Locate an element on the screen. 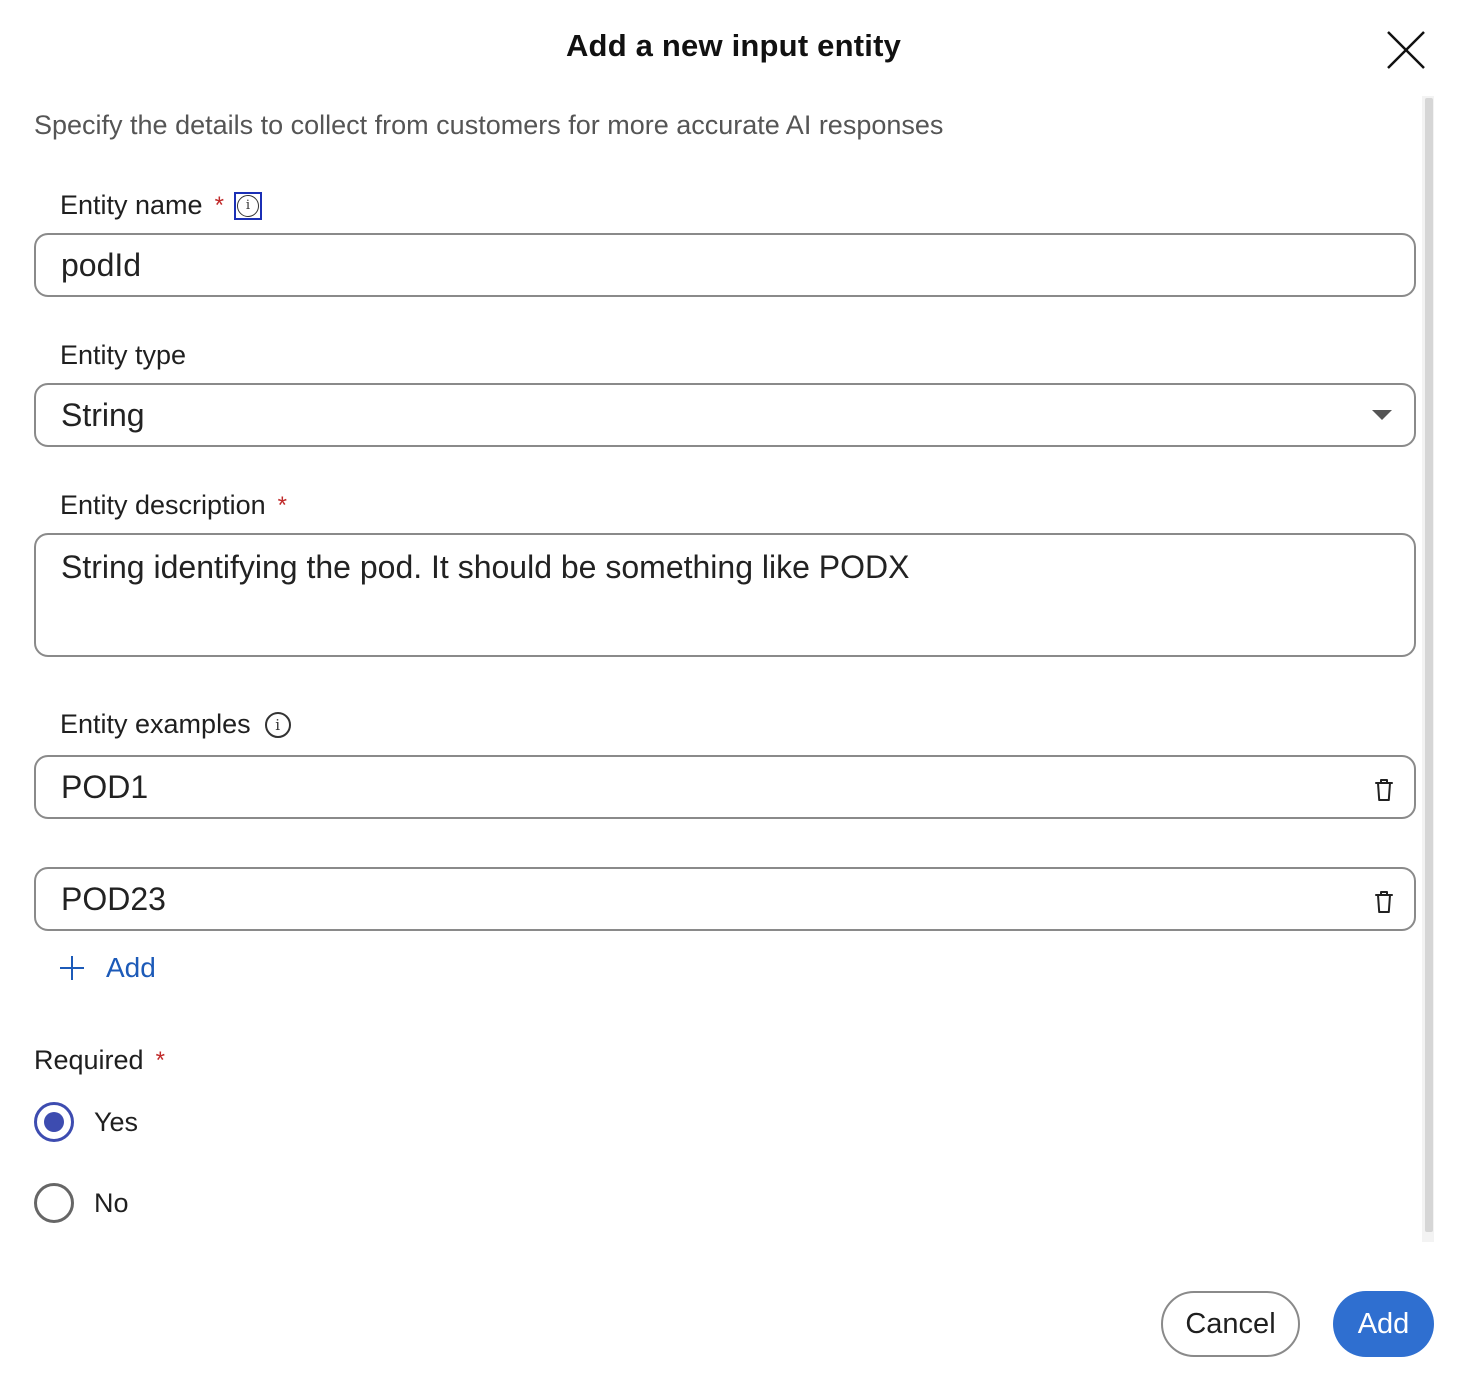  required-label-text: Required is located at coordinates (89, 1060).